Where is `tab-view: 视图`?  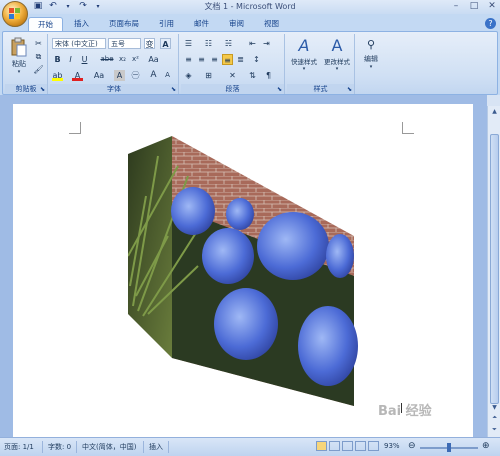 tab-view: 视图 is located at coordinates (271, 24).